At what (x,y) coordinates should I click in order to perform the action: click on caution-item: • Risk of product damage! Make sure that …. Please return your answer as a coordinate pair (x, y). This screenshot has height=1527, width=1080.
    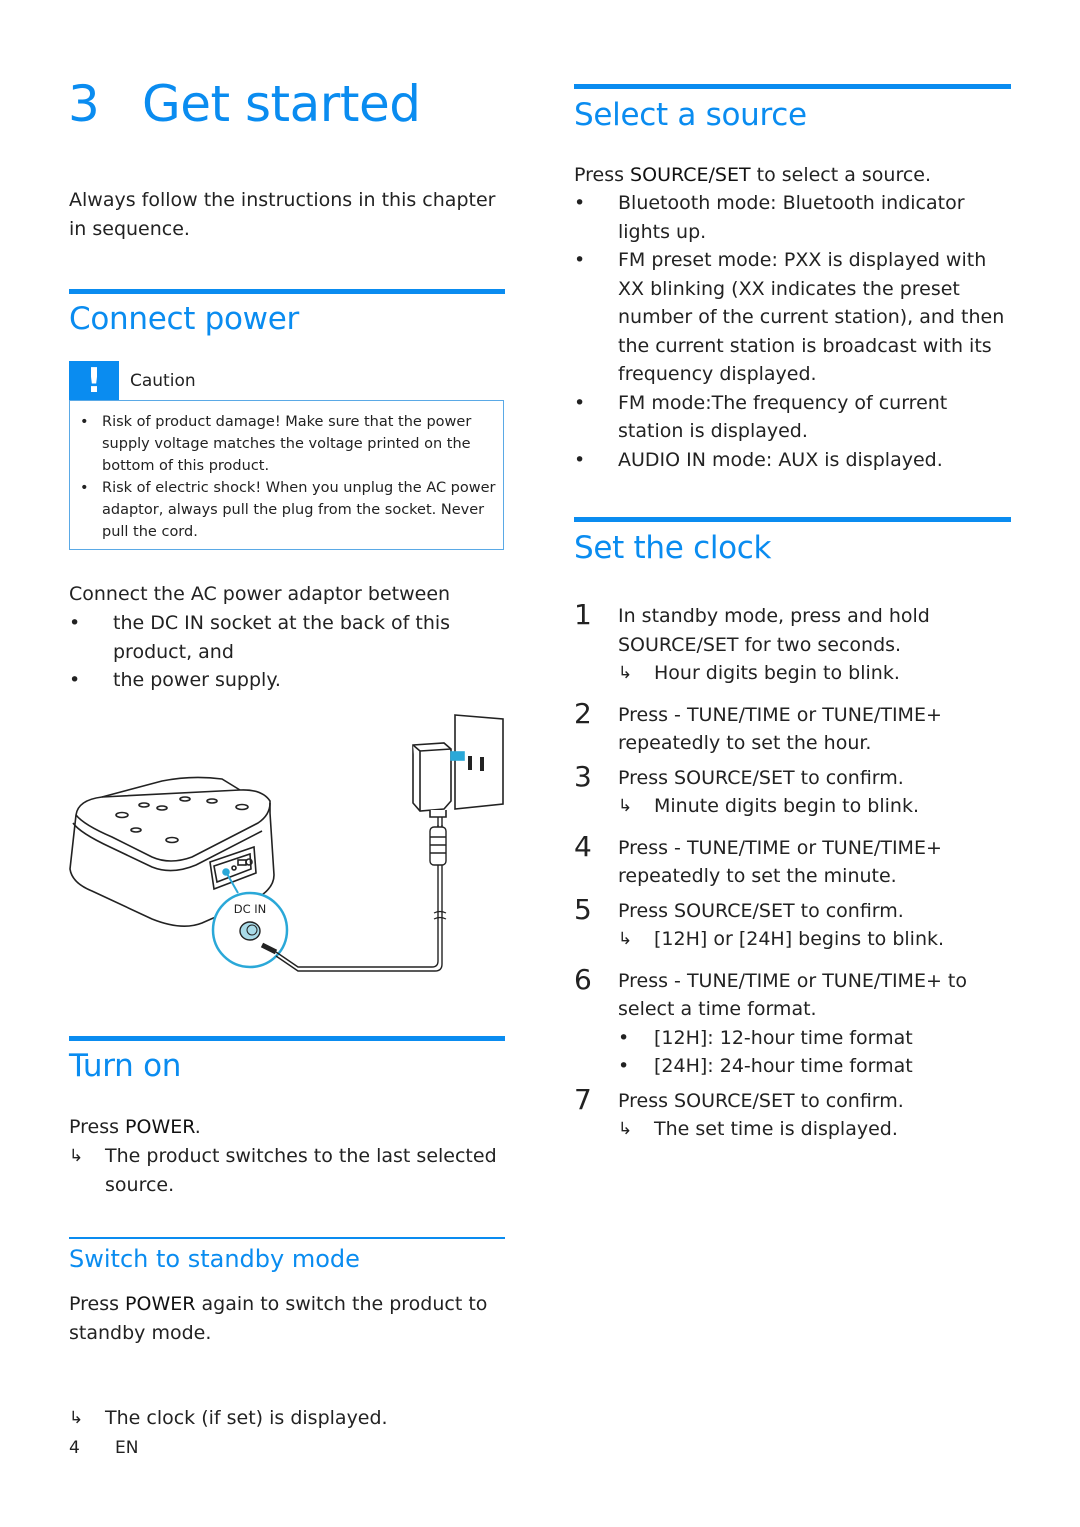
    Looking at the image, I should click on (276, 444).